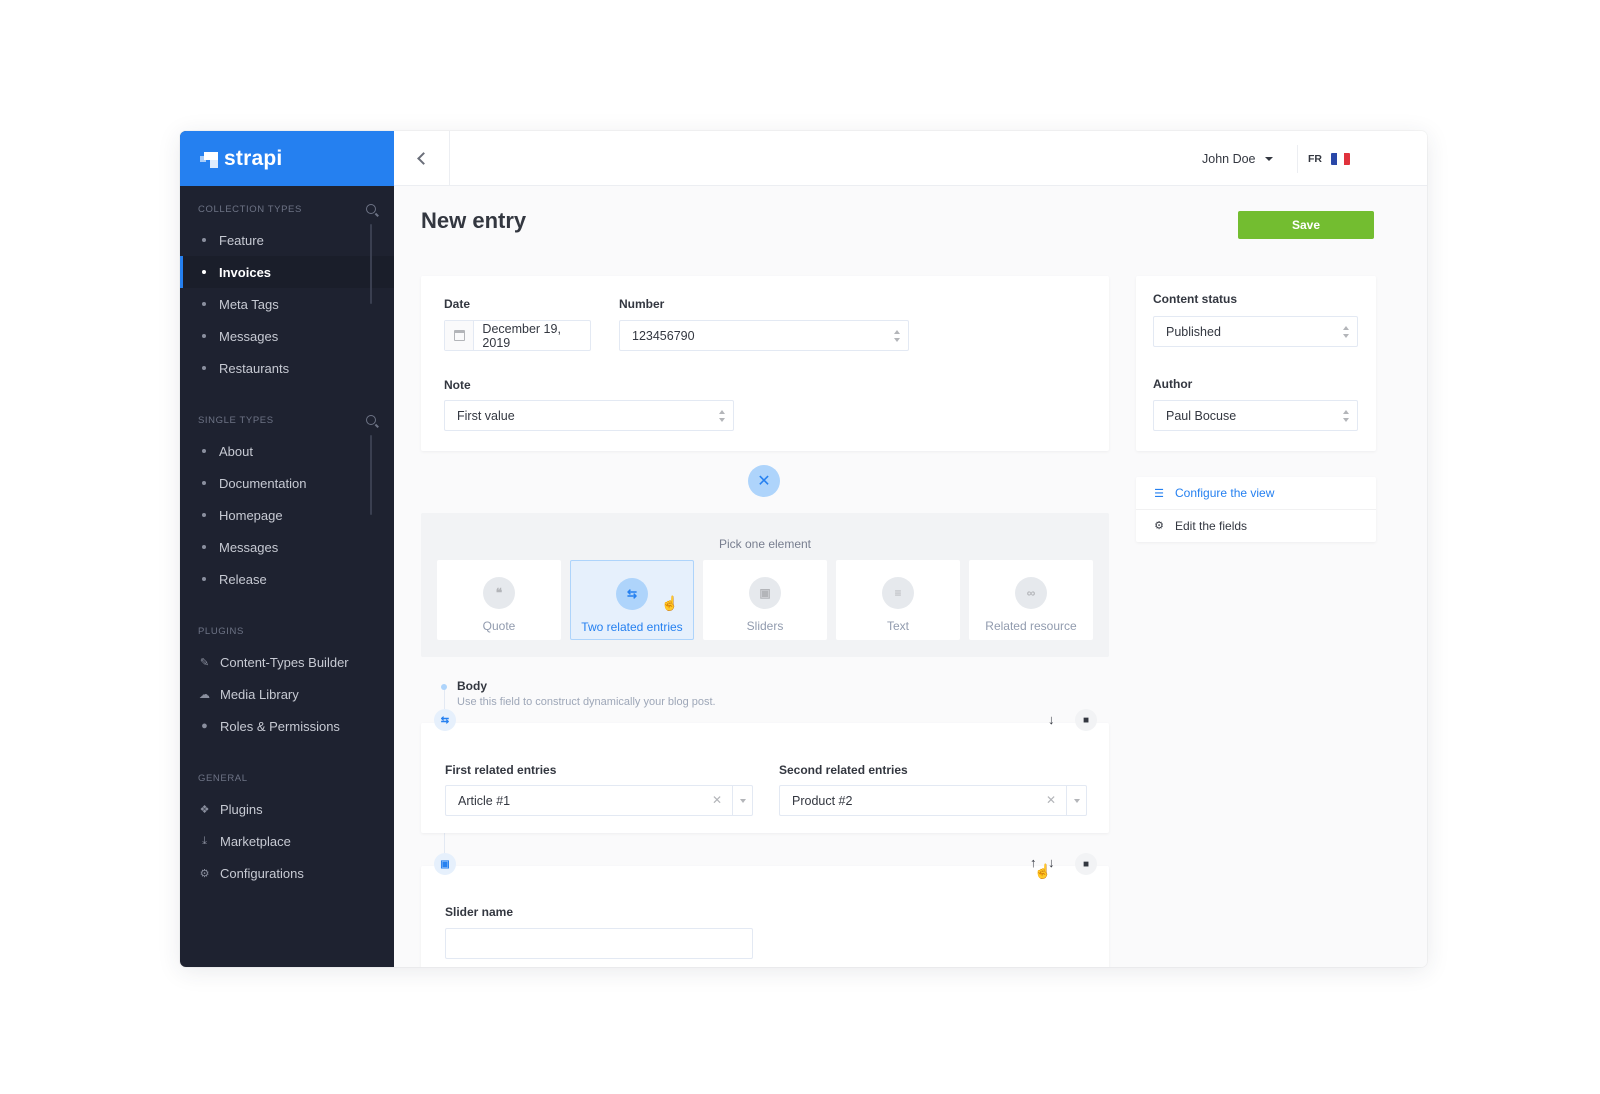  I want to click on sidebar-item-meta-tags: Meta Tags, so click(287, 304).